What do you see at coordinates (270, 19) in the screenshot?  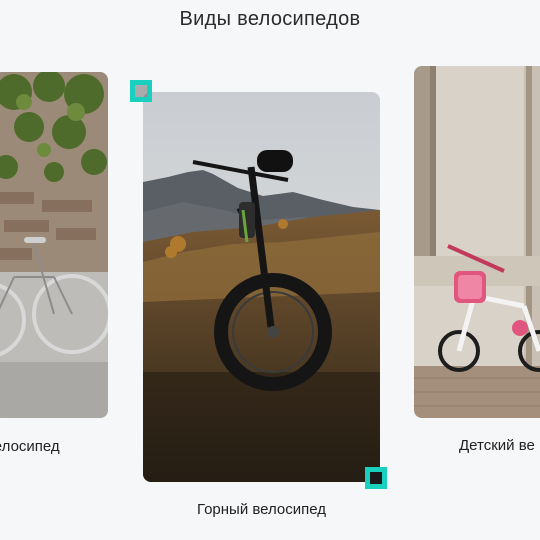 I see `section-title: Виды велосипедов` at bounding box center [270, 19].